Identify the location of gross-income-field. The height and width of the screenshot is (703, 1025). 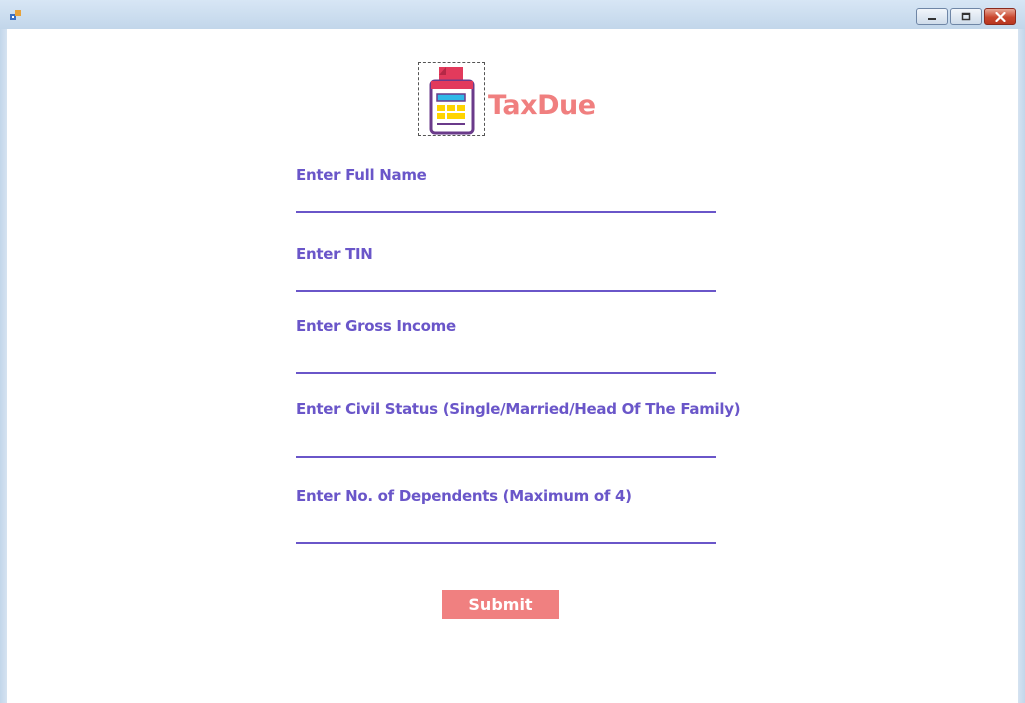
(506, 362).